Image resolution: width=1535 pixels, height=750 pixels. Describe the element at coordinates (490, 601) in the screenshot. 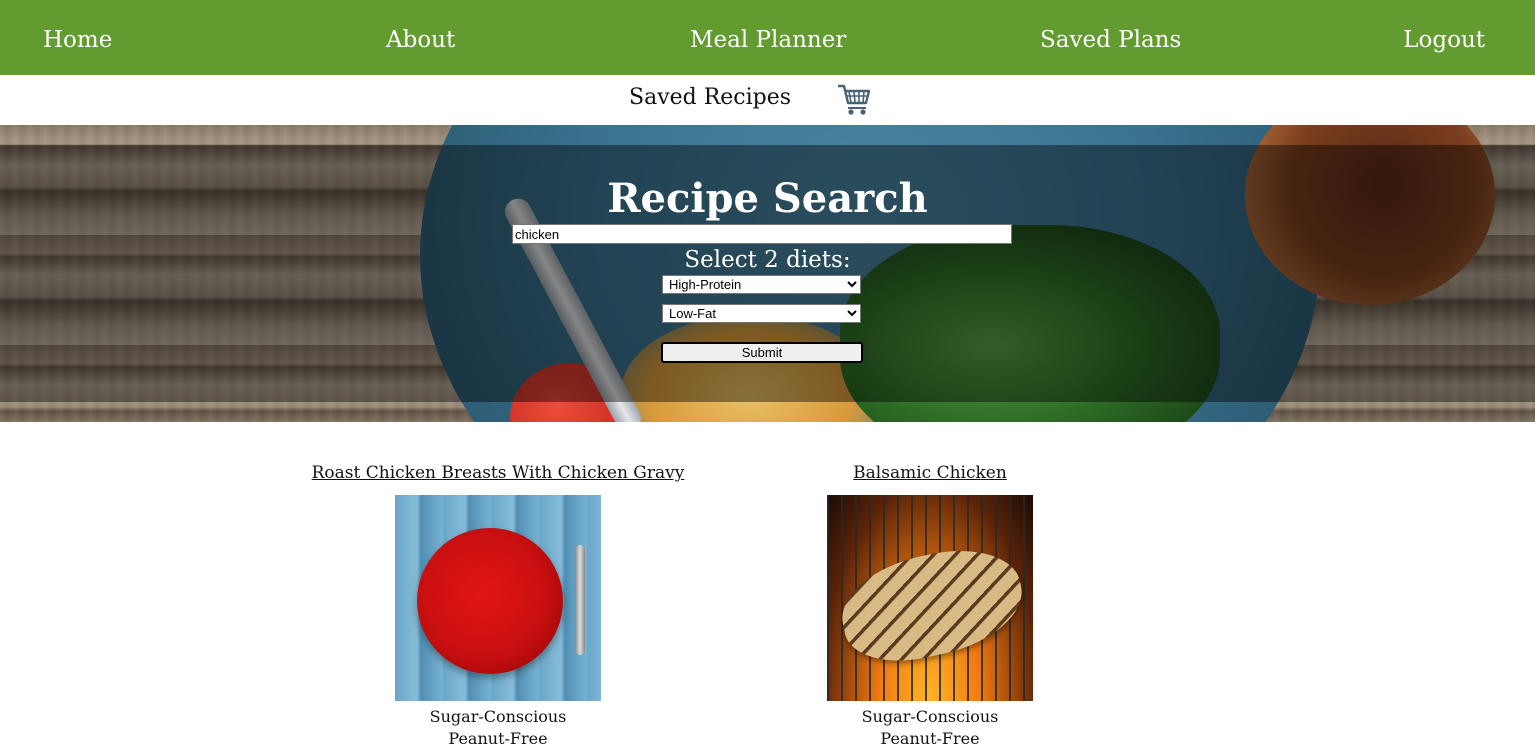

I see `red-plate-photo` at that location.